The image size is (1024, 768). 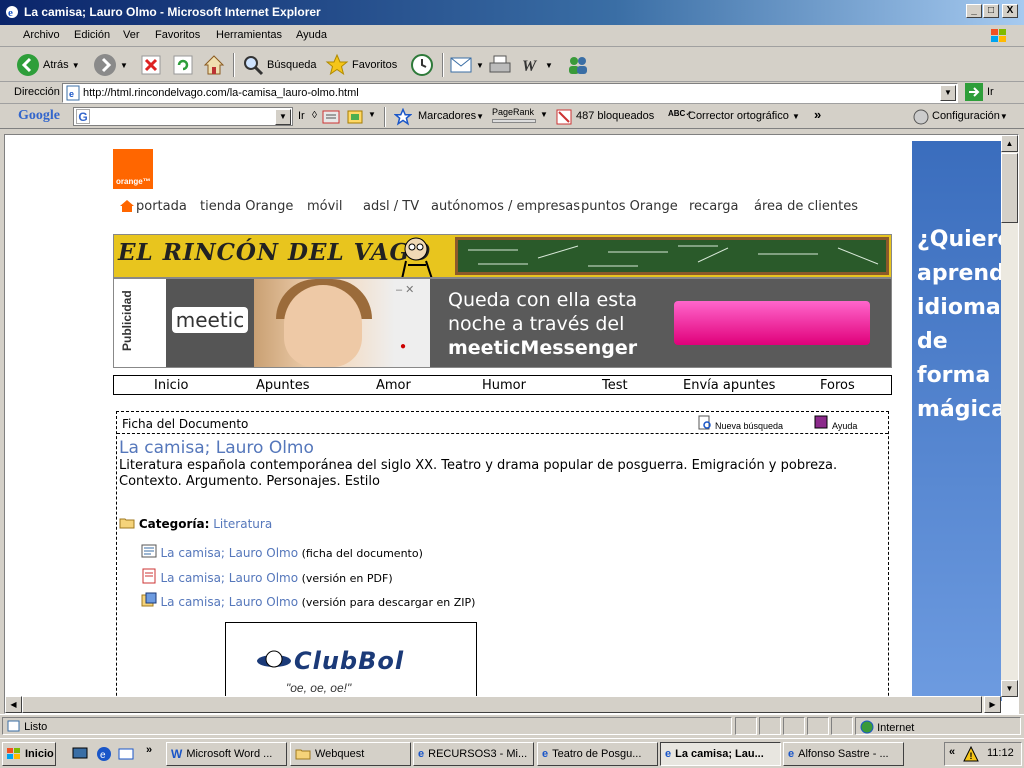 What do you see at coordinates (530, 66) in the screenshot?
I see `word-icon: W` at bounding box center [530, 66].